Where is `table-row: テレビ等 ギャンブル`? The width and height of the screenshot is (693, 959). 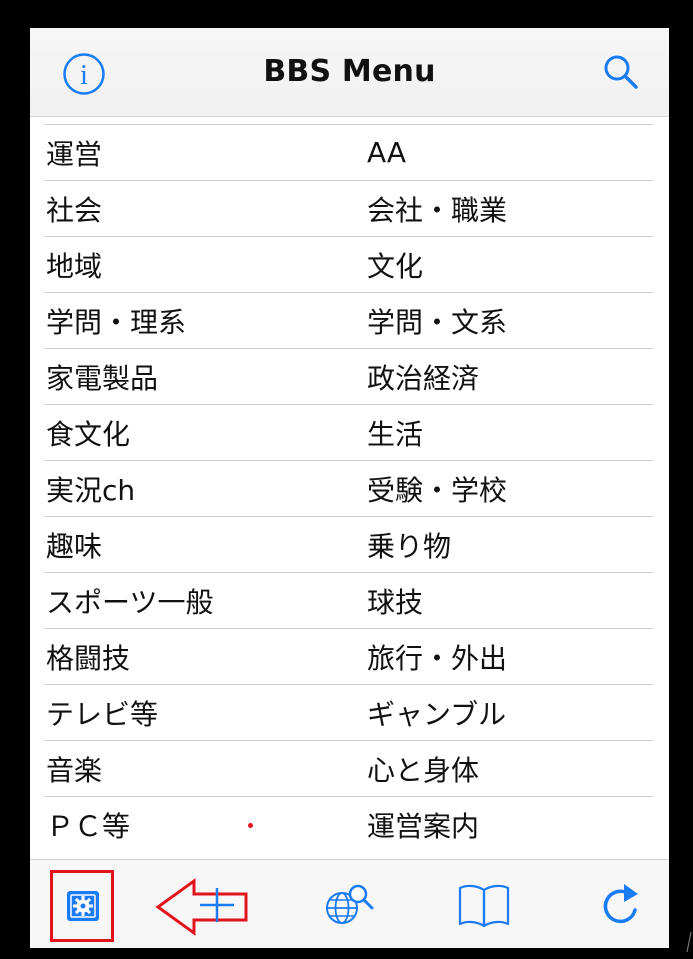
table-row: テレビ等 ギャンブル is located at coordinates (348, 713).